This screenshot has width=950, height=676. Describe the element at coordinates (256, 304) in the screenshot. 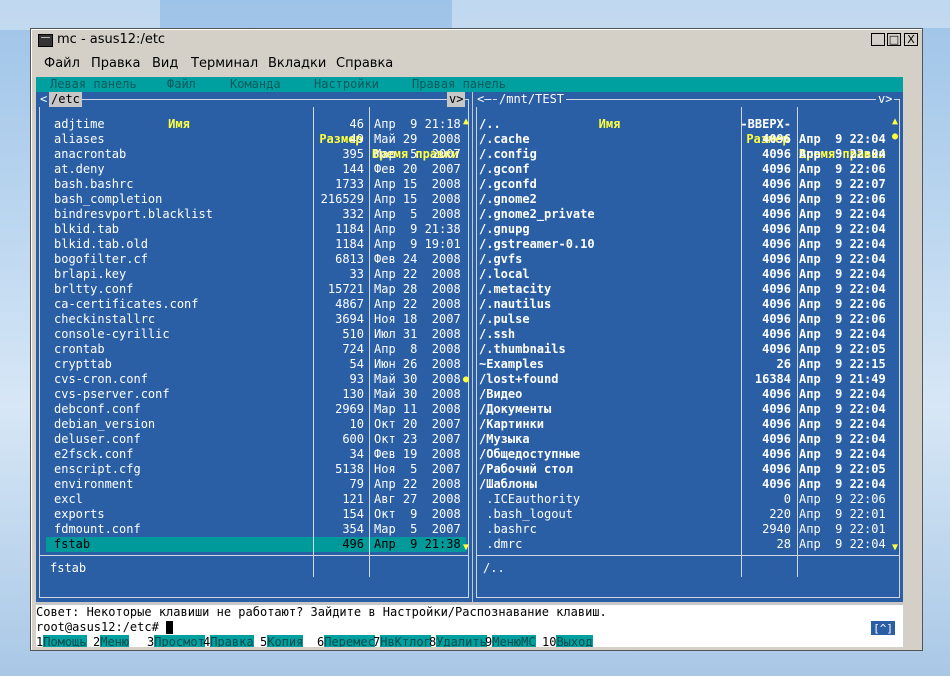

I see `file-row: ca-certificates.conf 4867 Апр 22 2008` at that location.